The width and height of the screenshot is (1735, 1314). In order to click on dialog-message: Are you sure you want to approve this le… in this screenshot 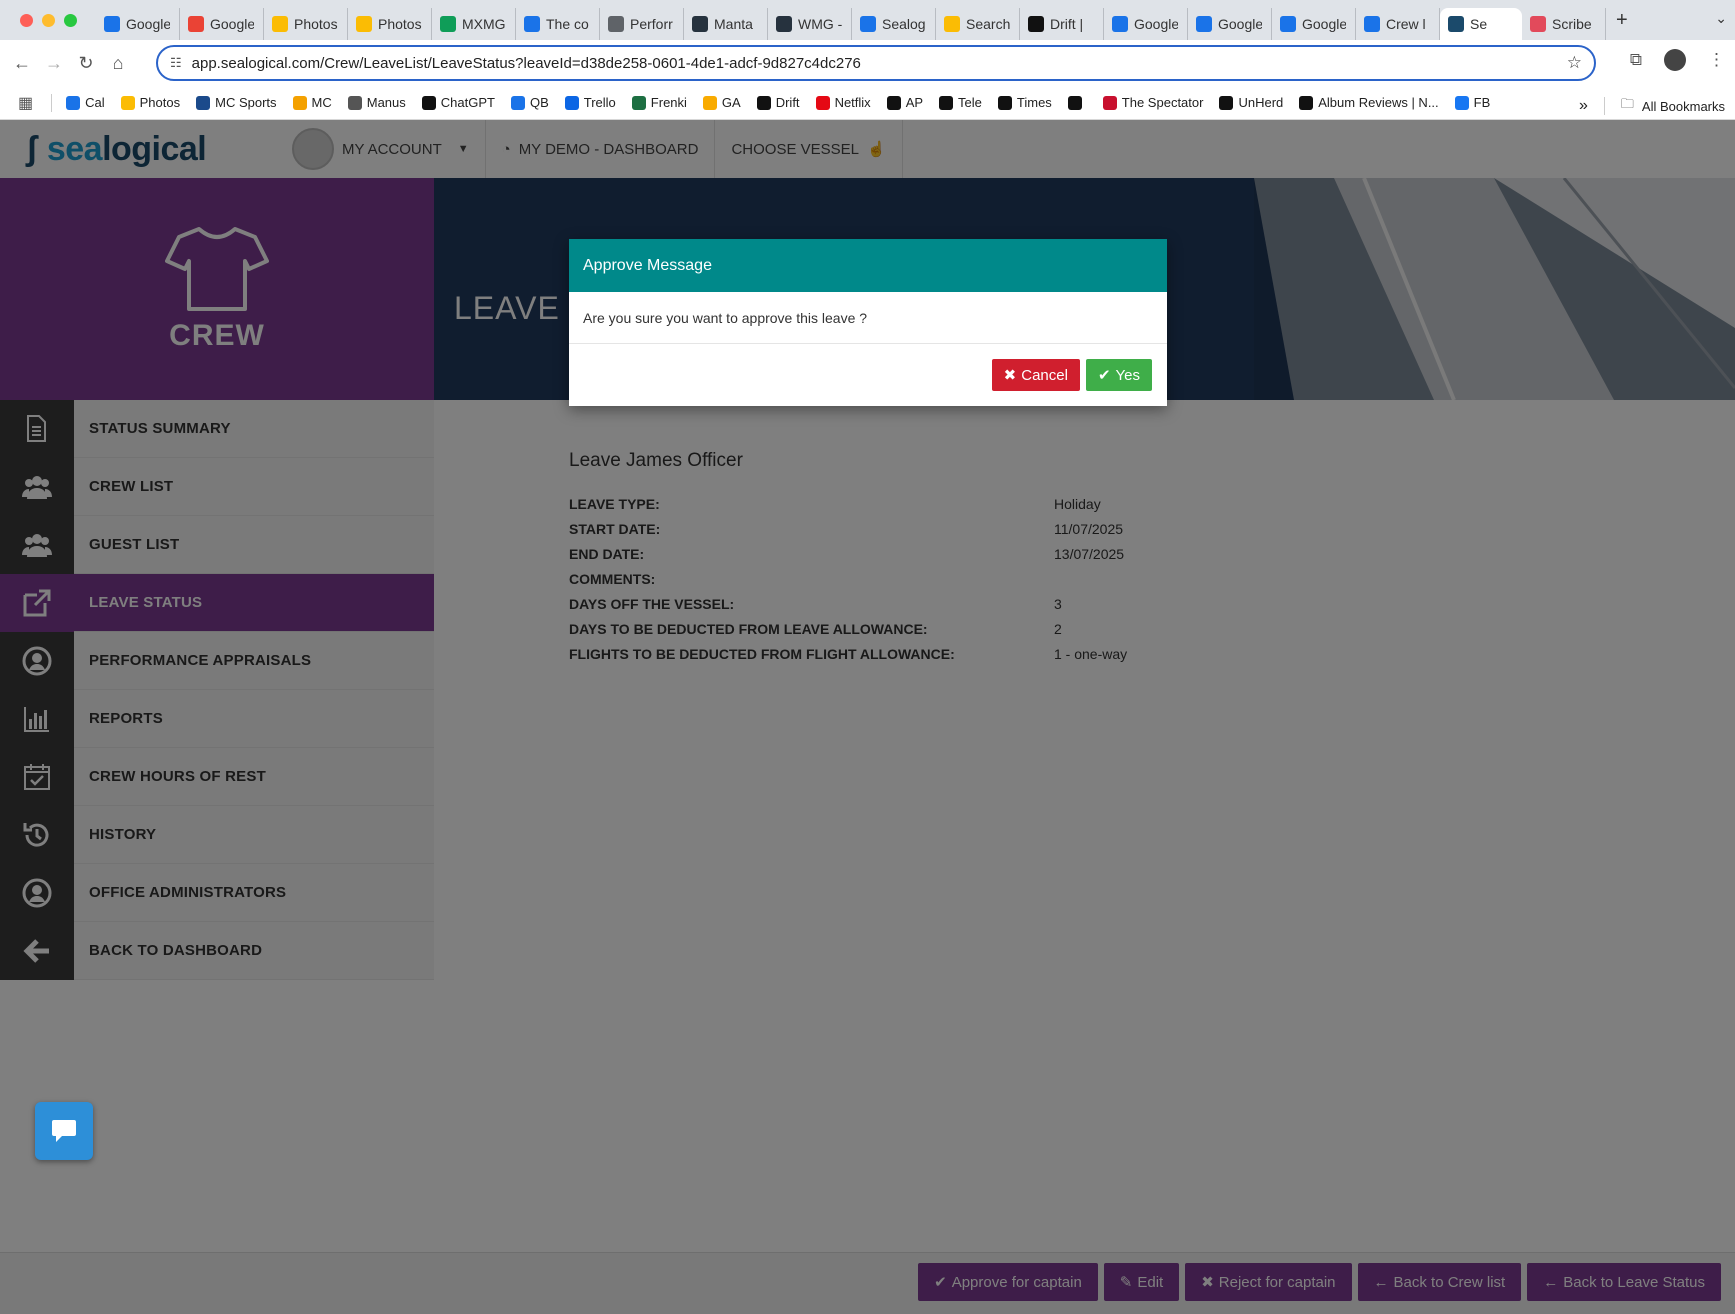, I will do `click(868, 318)`.